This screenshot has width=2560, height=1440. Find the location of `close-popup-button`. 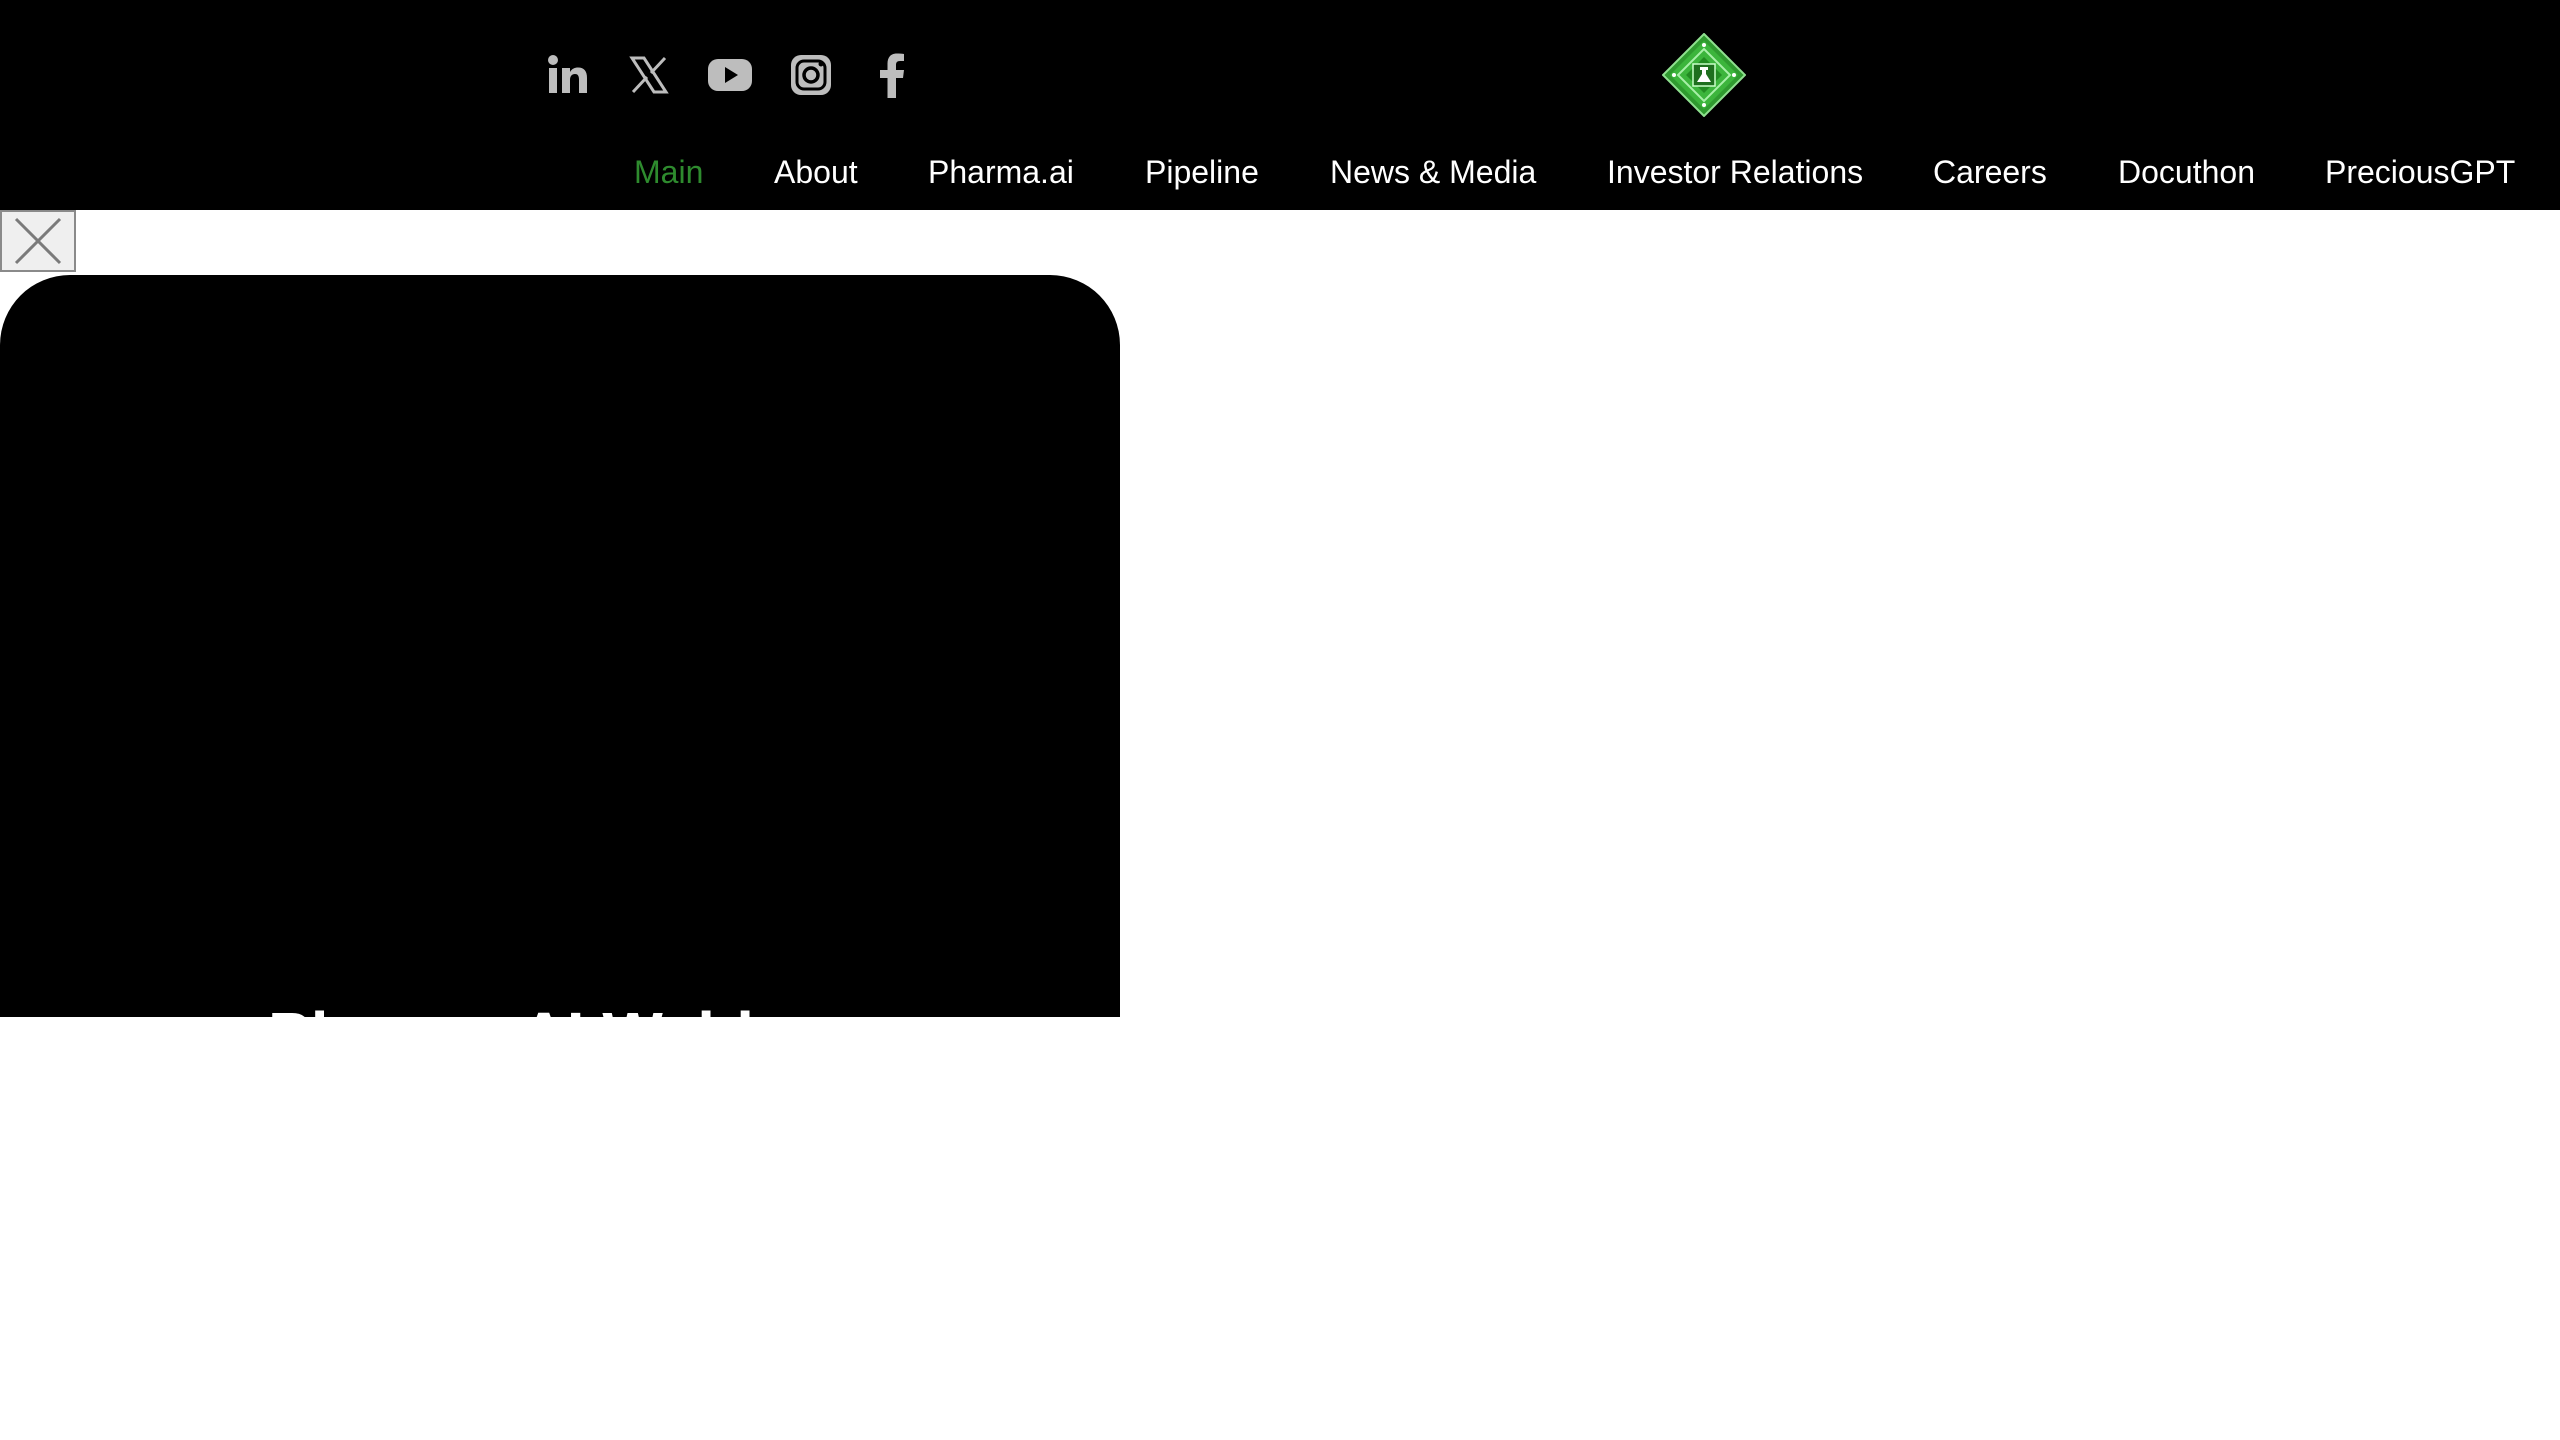

close-popup-button is located at coordinates (38, 241).